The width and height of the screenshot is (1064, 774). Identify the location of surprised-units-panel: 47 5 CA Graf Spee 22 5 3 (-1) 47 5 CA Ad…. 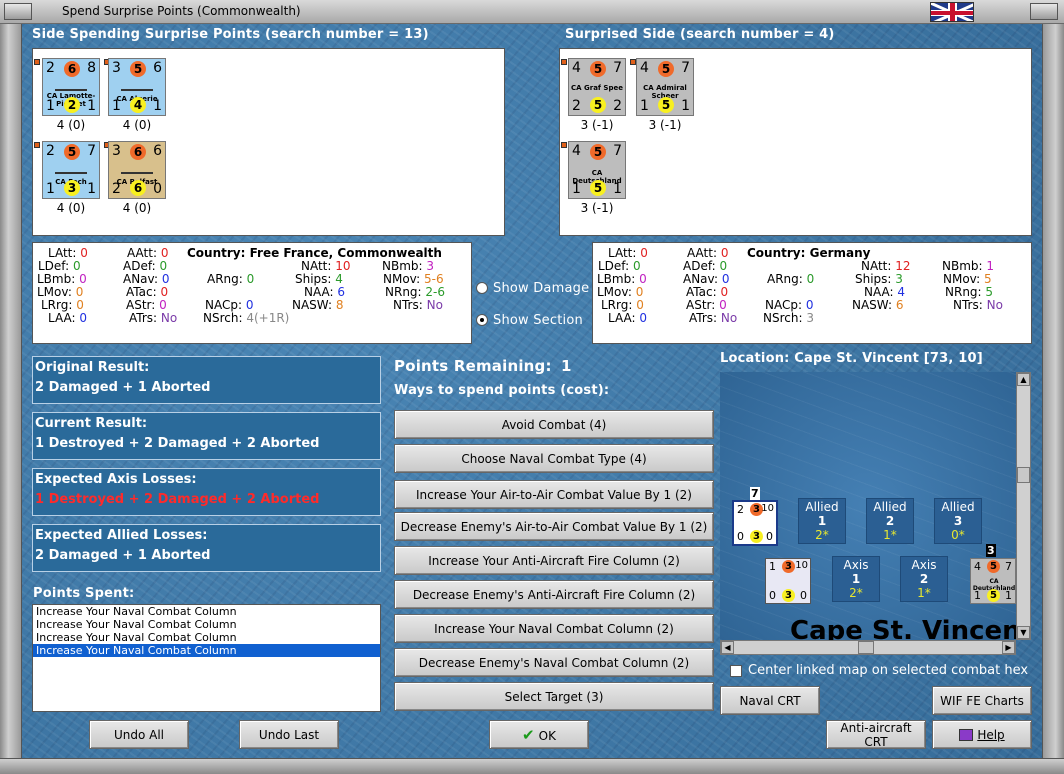
(795, 142).